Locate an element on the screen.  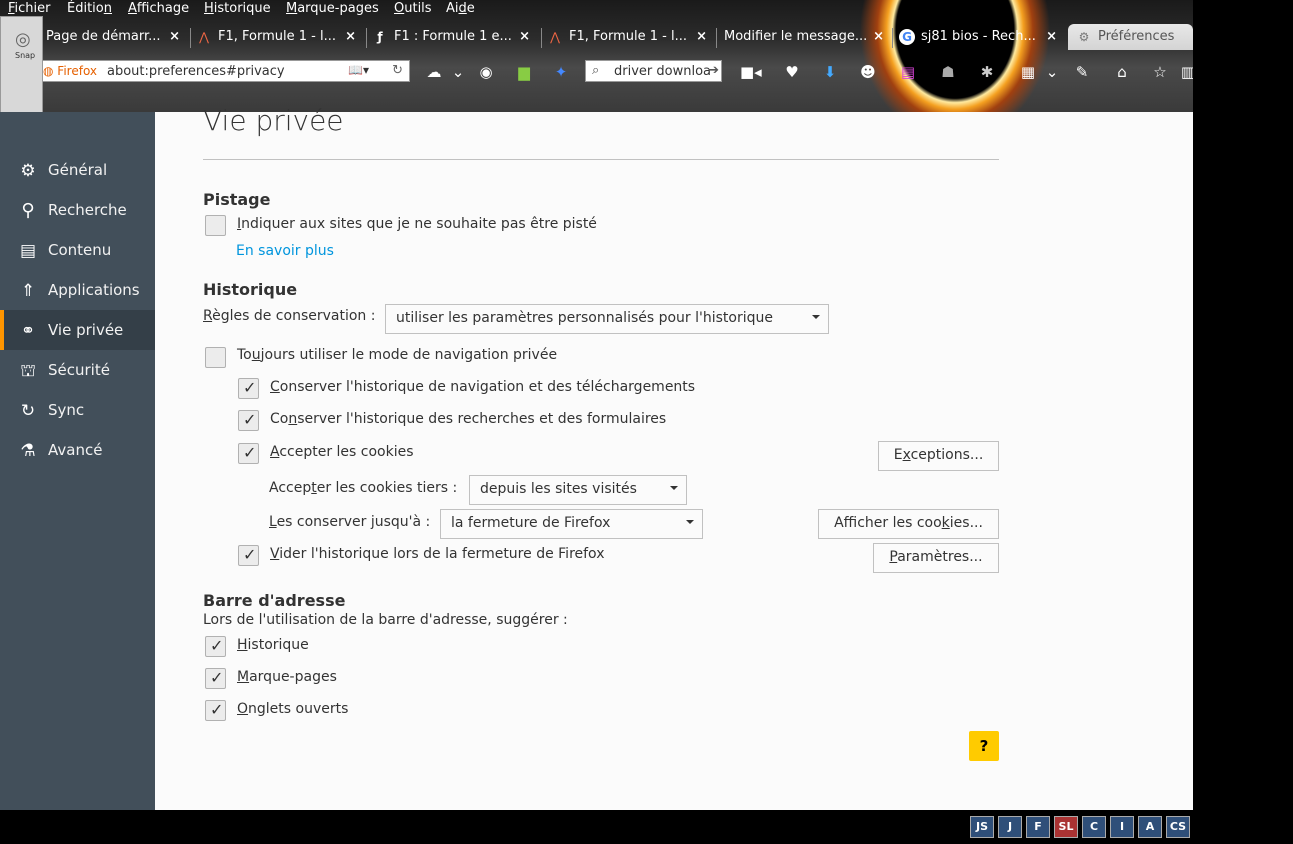
sidebar-item-label: Vie privée is located at coordinates (86, 330).